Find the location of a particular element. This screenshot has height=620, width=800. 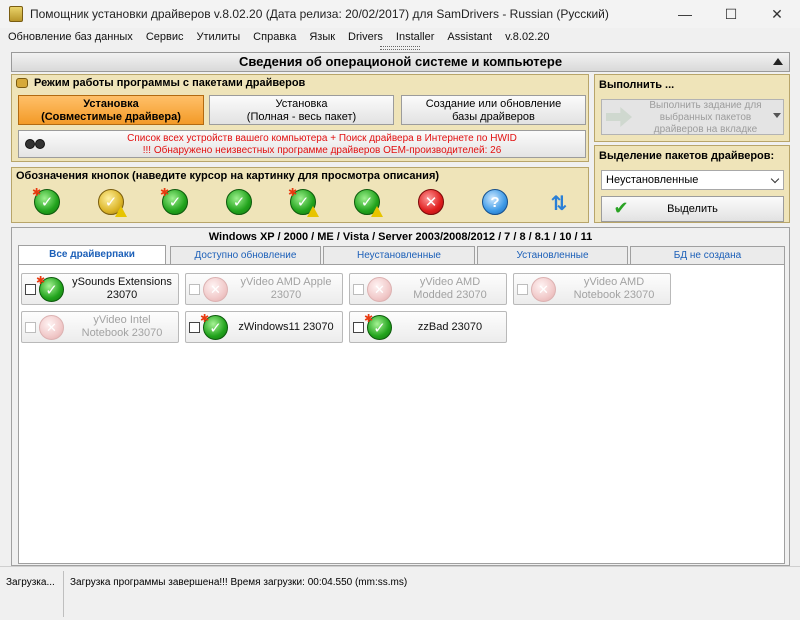

red-cross-icon: ✕ is located at coordinates (431, 202).